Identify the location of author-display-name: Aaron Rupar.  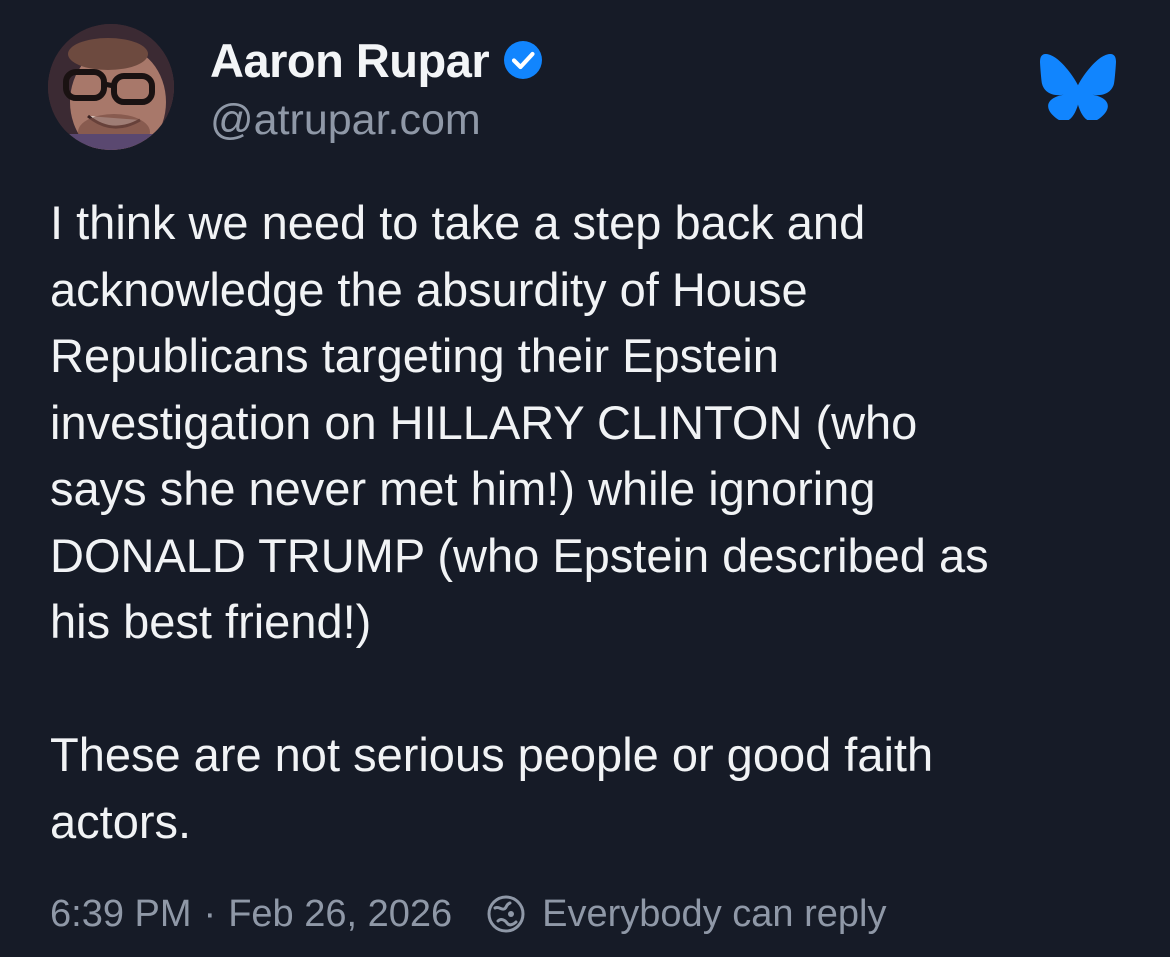
(350, 60).